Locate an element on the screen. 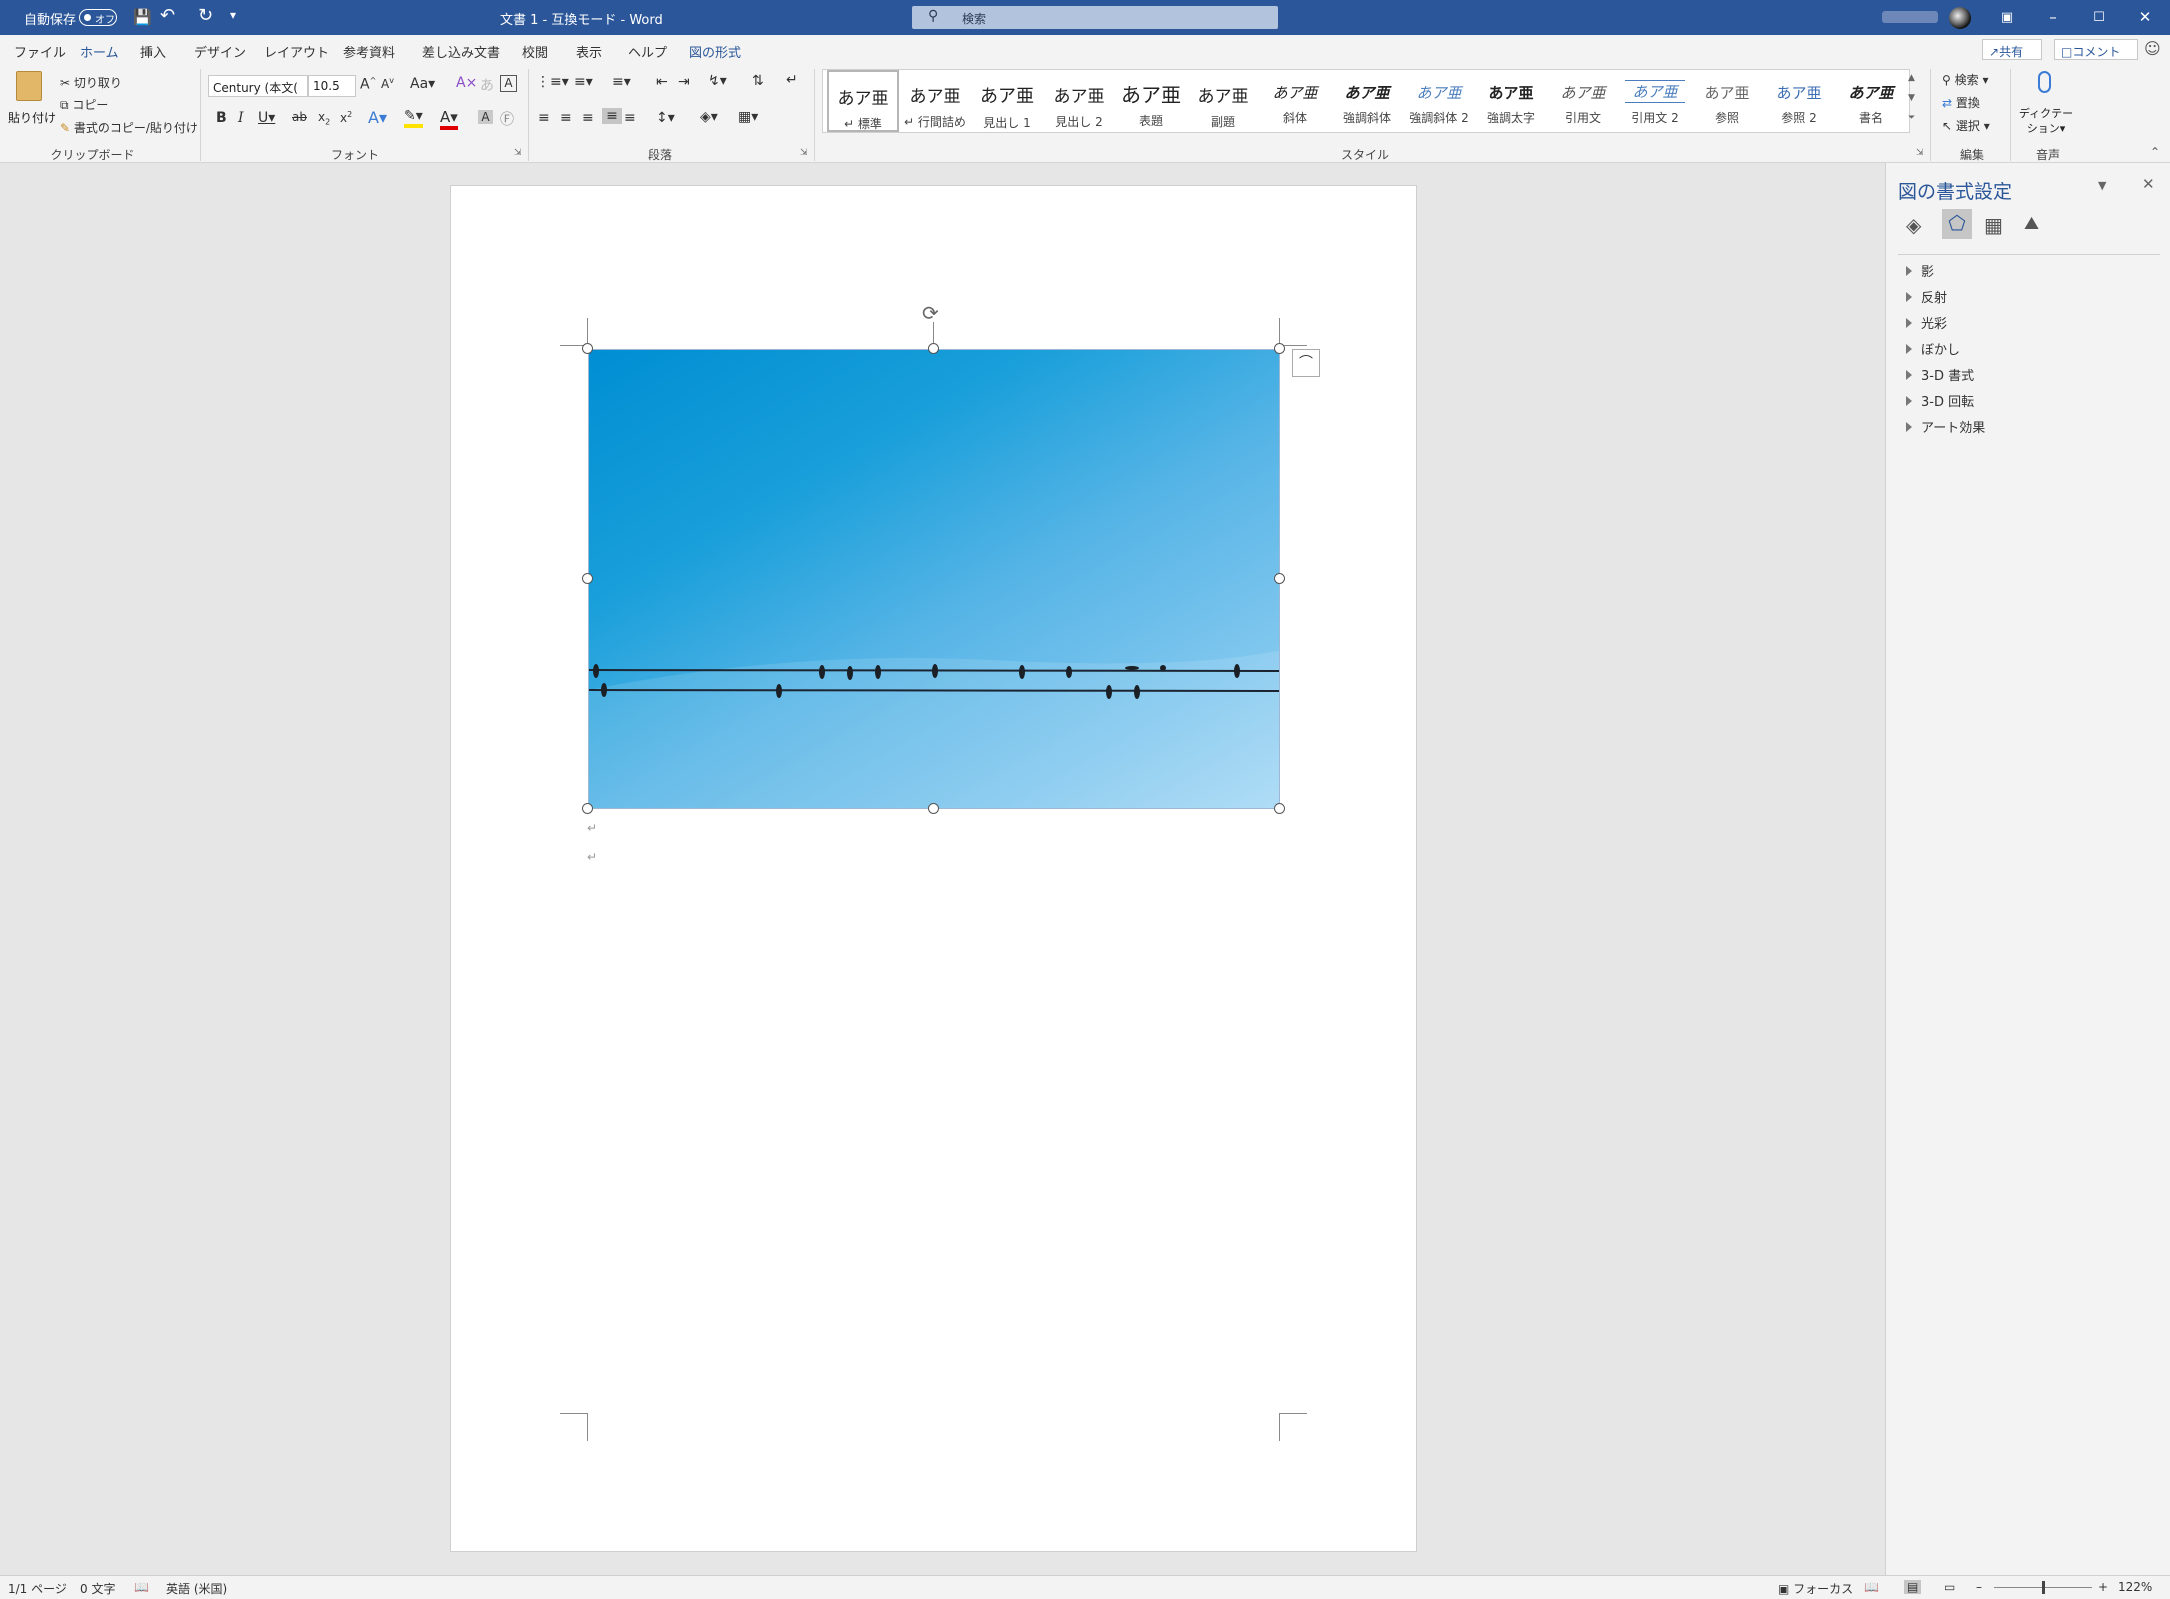  gallery-up-icon: ▲ is located at coordinates (1911, 78).